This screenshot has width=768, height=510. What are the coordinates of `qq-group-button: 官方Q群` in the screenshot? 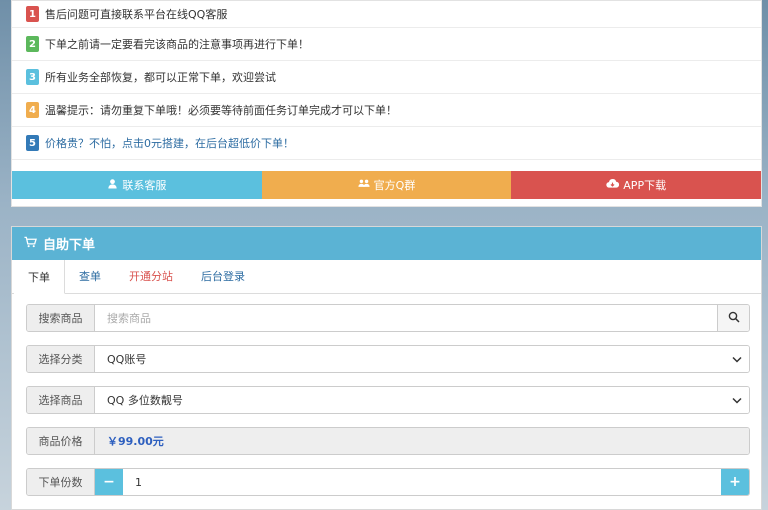 It's located at (386, 185).